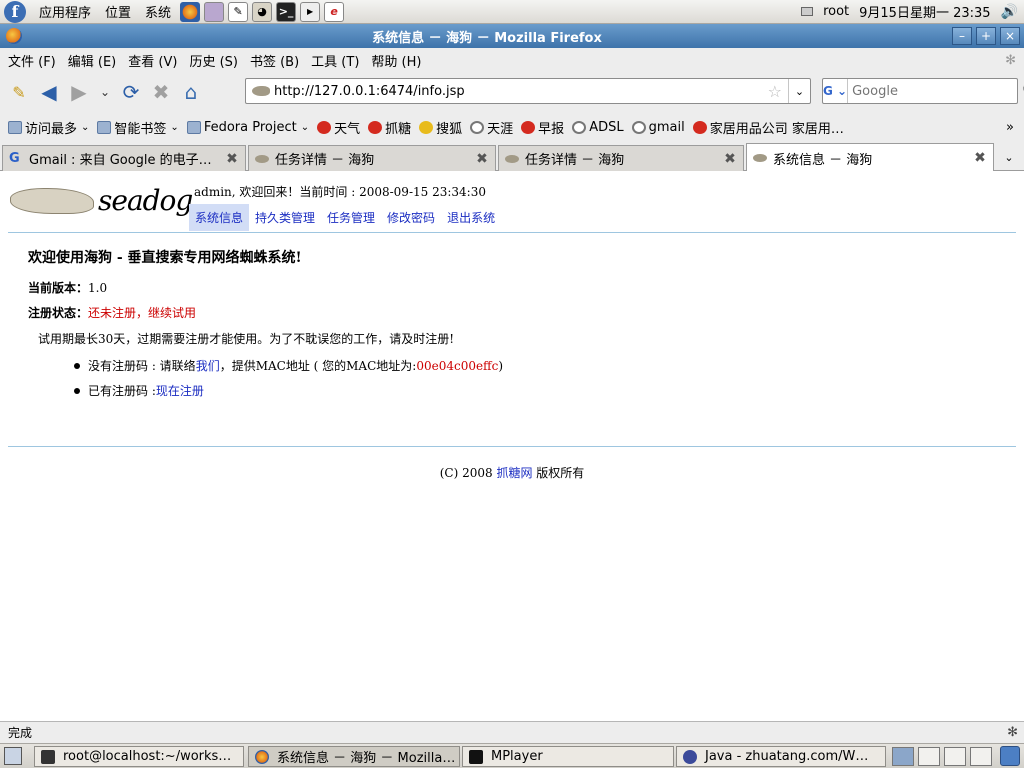 The height and width of the screenshot is (768, 1024). I want to click on search-bar: G ⌄ 🔍, so click(923, 91).